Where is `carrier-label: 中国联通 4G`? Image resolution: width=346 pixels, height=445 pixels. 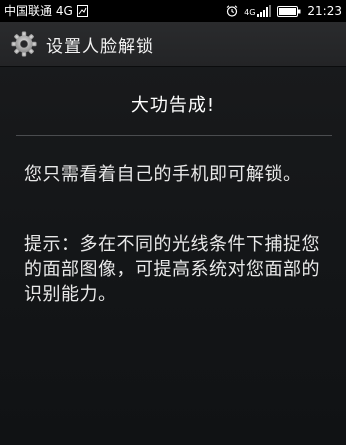 carrier-label: 中国联通 4G is located at coordinates (38, 11).